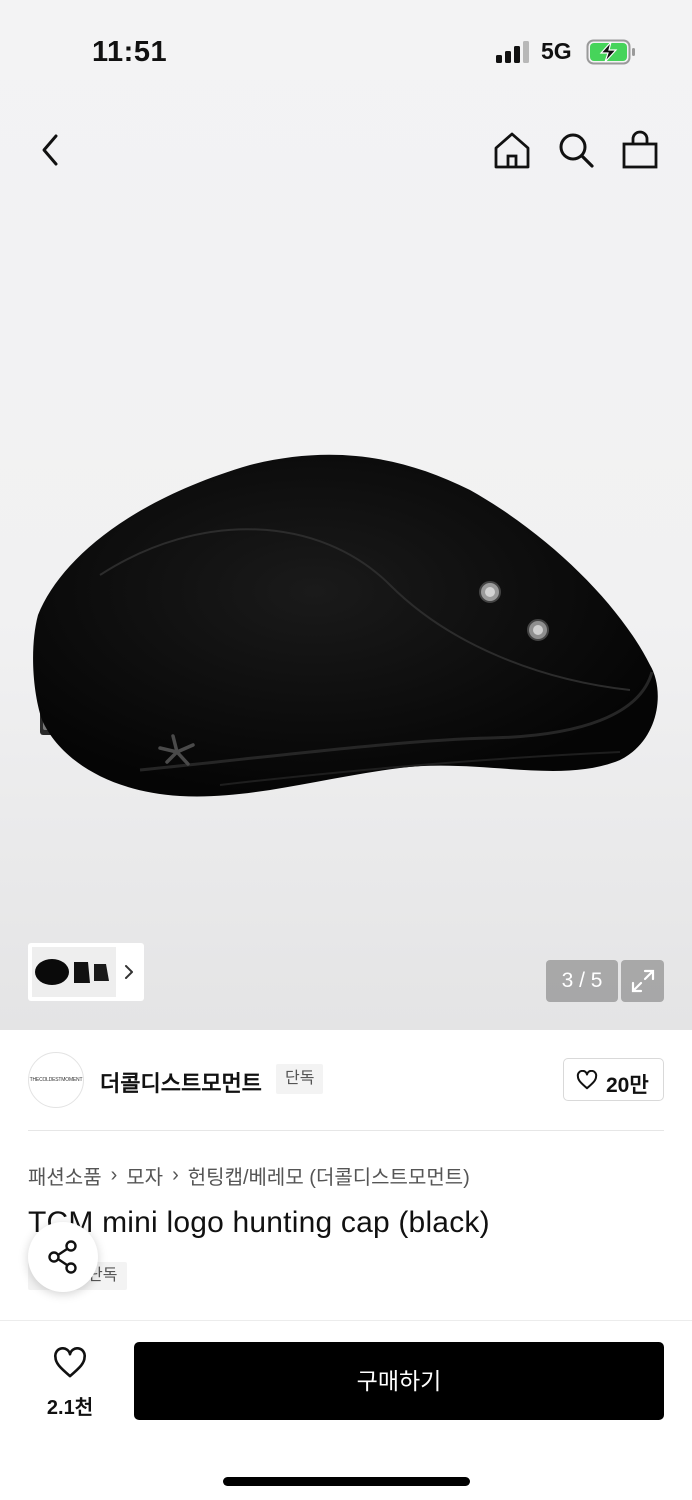  What do you see at coordinates (556, 51) in the screenshot?
I see `network-label: 5G` at bounding box center [556, 51].